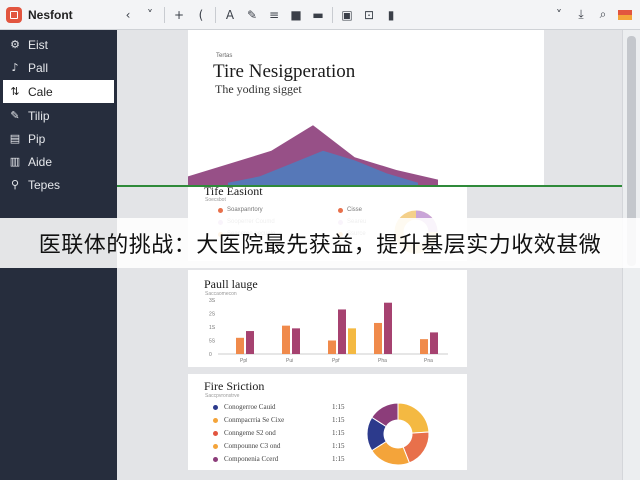  I want to click on sidebar-item-label: Eist, so click(38, 44).